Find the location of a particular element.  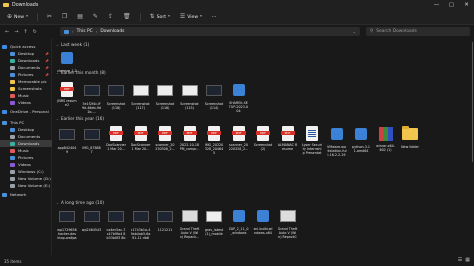

group-header: ⌄ A long time ago (10) is located at coordinates (80, 202).